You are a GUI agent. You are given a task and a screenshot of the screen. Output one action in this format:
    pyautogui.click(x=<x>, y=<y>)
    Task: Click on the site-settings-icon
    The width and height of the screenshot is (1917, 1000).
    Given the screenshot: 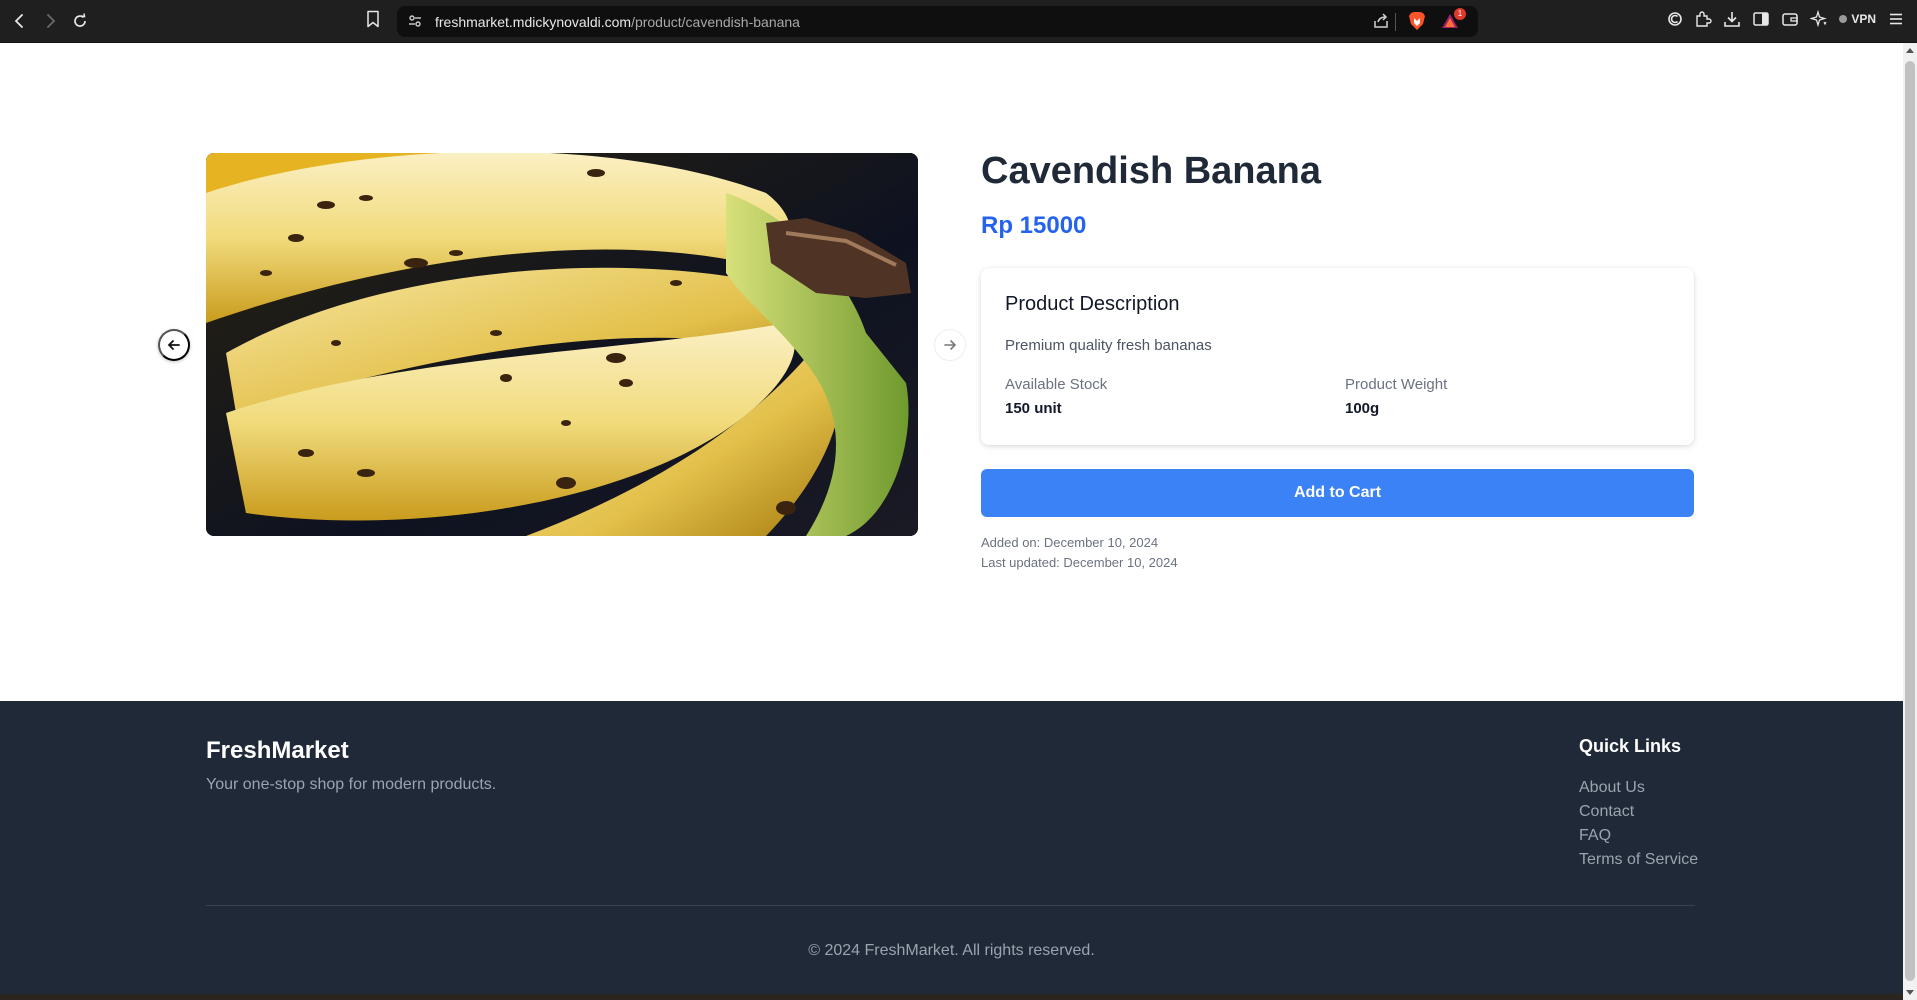 What is the action you would take?
    pyautogui.click(x=415, y=21)
    